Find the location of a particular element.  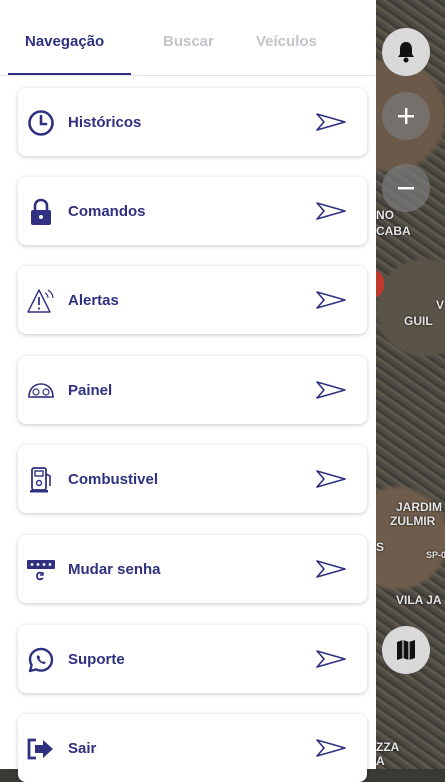

map-label: VILA JA is located at coordinates (419, 600).